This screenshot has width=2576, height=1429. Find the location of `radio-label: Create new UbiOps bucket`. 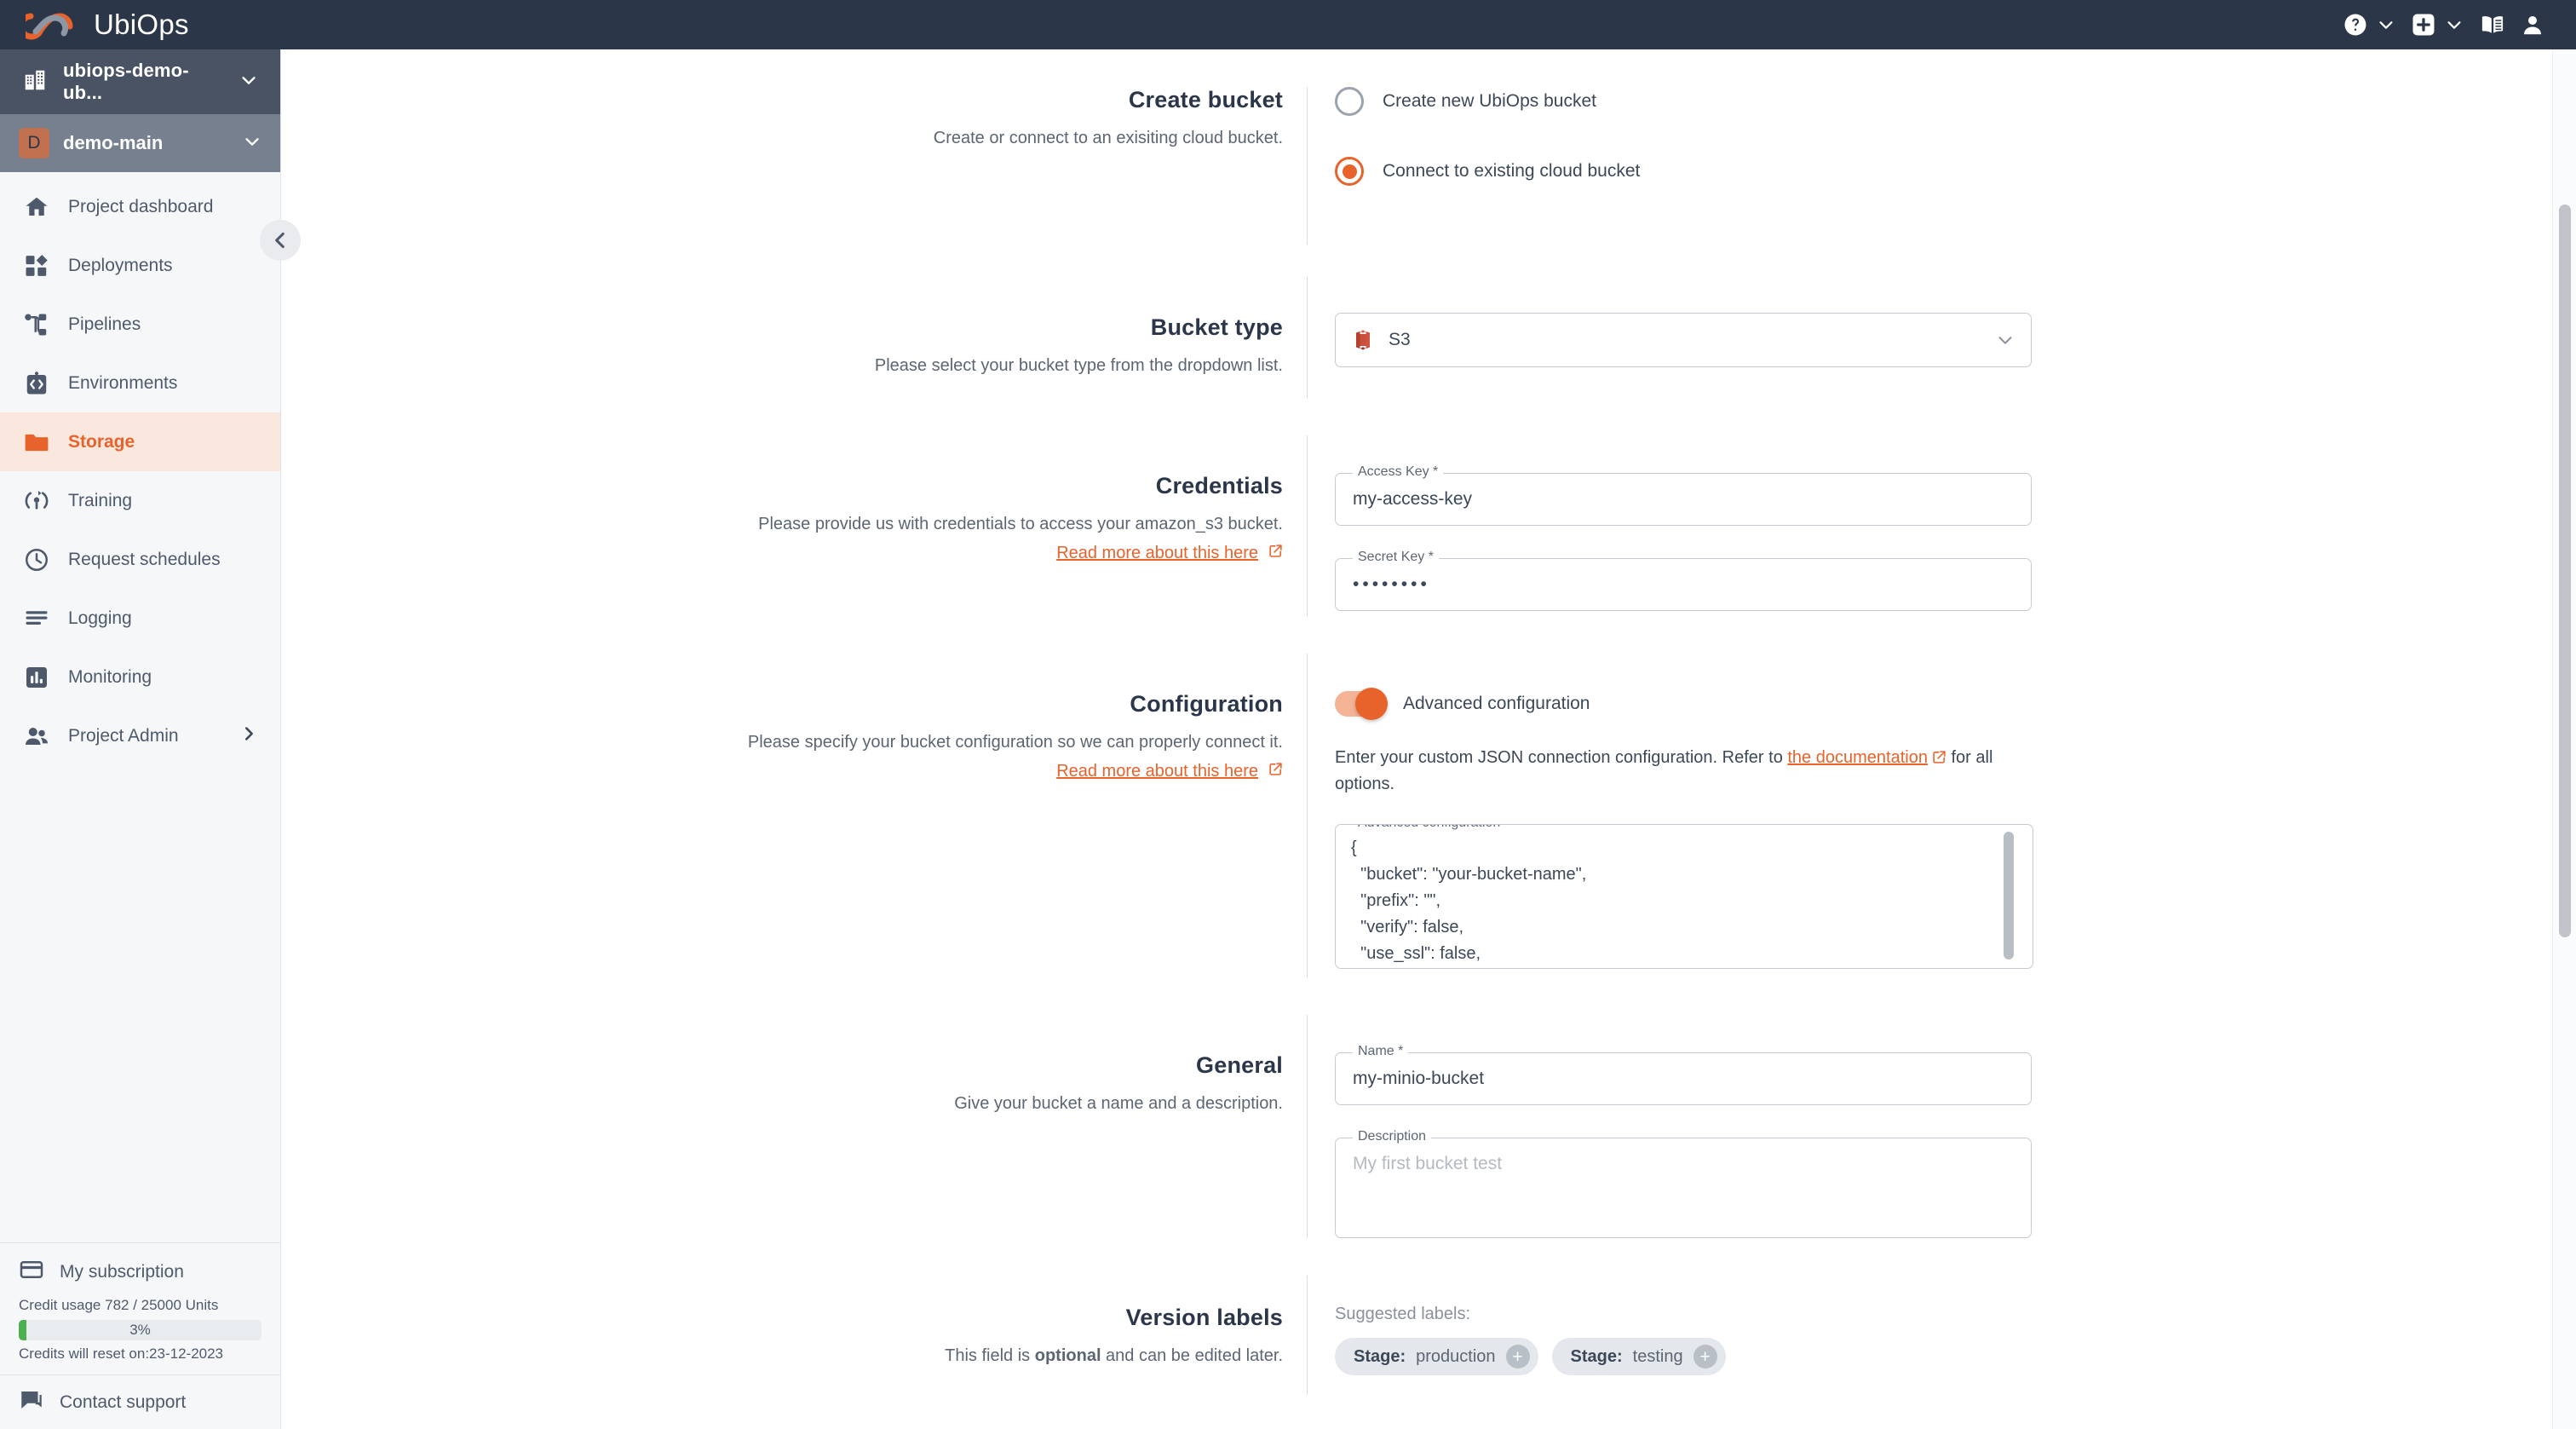

radio-label: Create new UbiOps bucket is located at coordinates (1490, 101).